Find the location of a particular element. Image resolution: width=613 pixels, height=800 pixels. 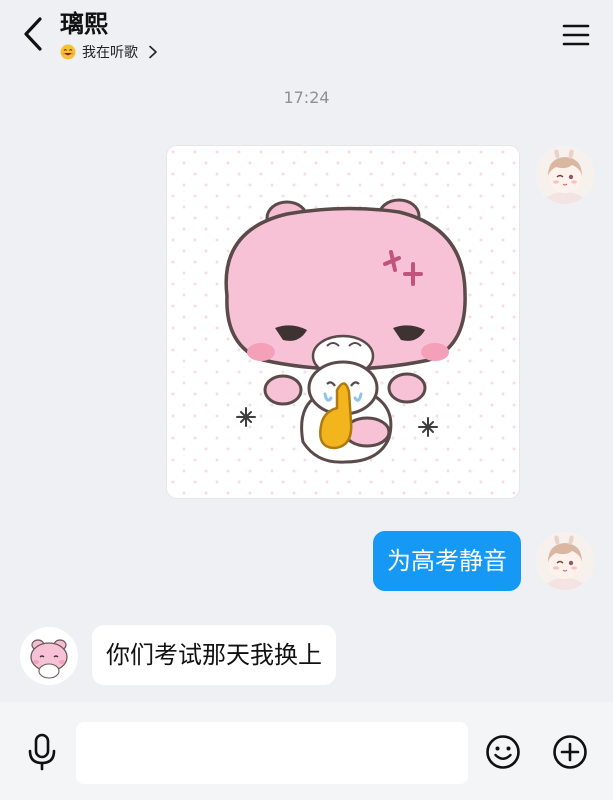

contact-status: 我在听歌 is located at coordinates (109, 52).